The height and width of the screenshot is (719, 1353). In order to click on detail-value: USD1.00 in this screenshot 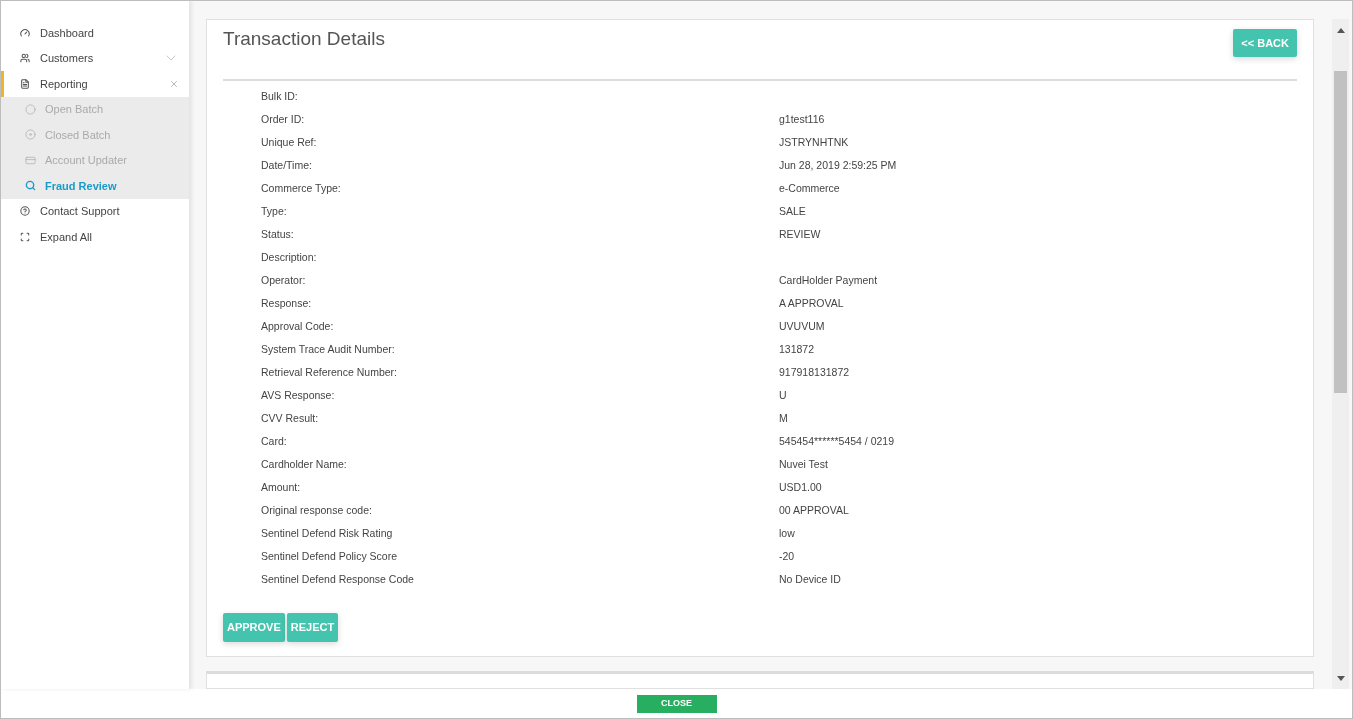, I will do `click(800, 487)`.